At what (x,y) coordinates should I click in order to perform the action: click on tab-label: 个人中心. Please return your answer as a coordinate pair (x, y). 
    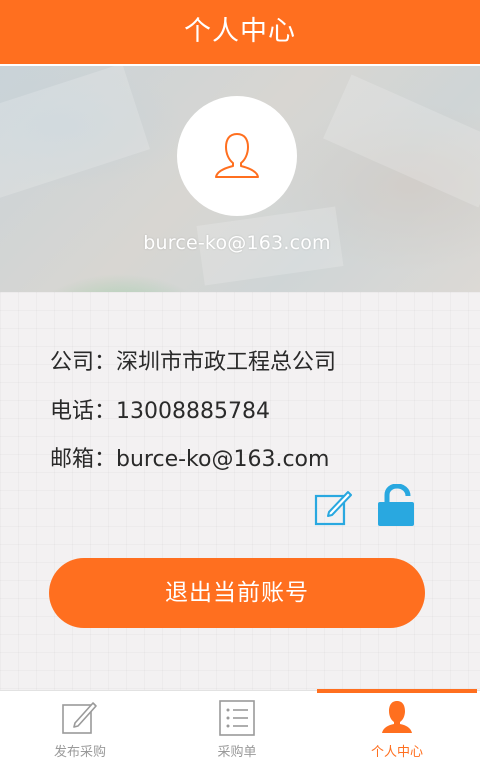
    Looking at the image, I should click on (396, 752).